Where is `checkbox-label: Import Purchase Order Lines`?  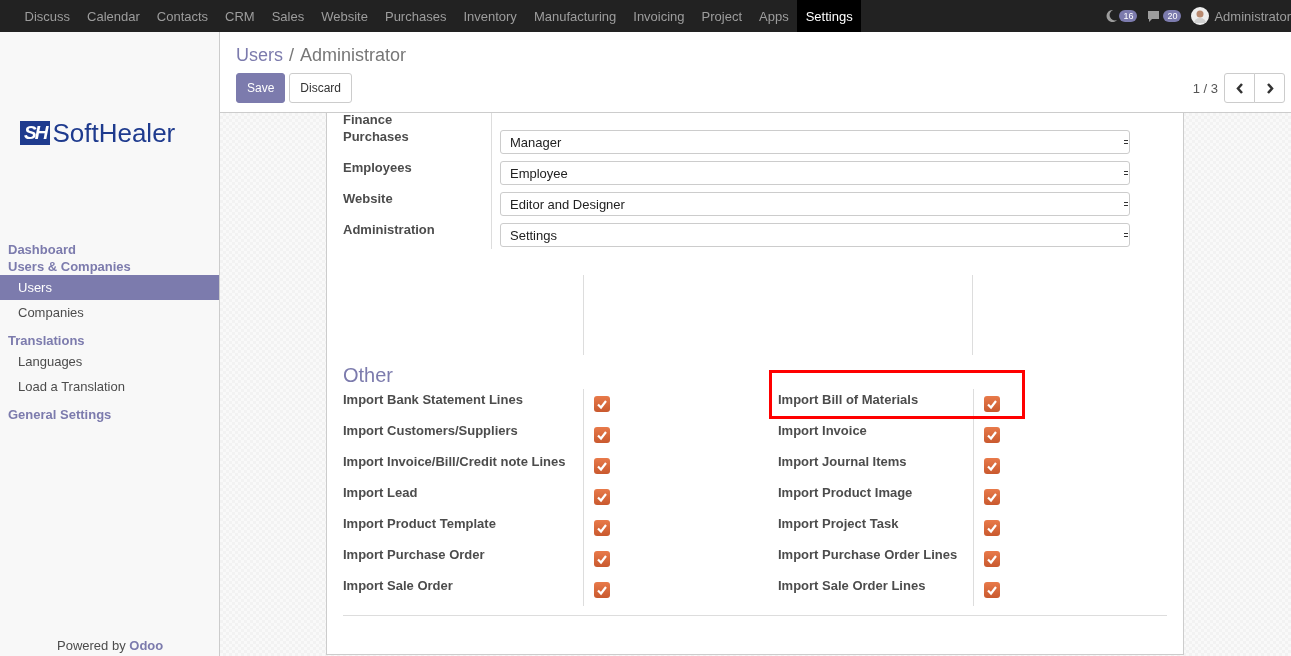
checkbox-label: Import Purchase Order Lines is located at coordinates (868, 555).